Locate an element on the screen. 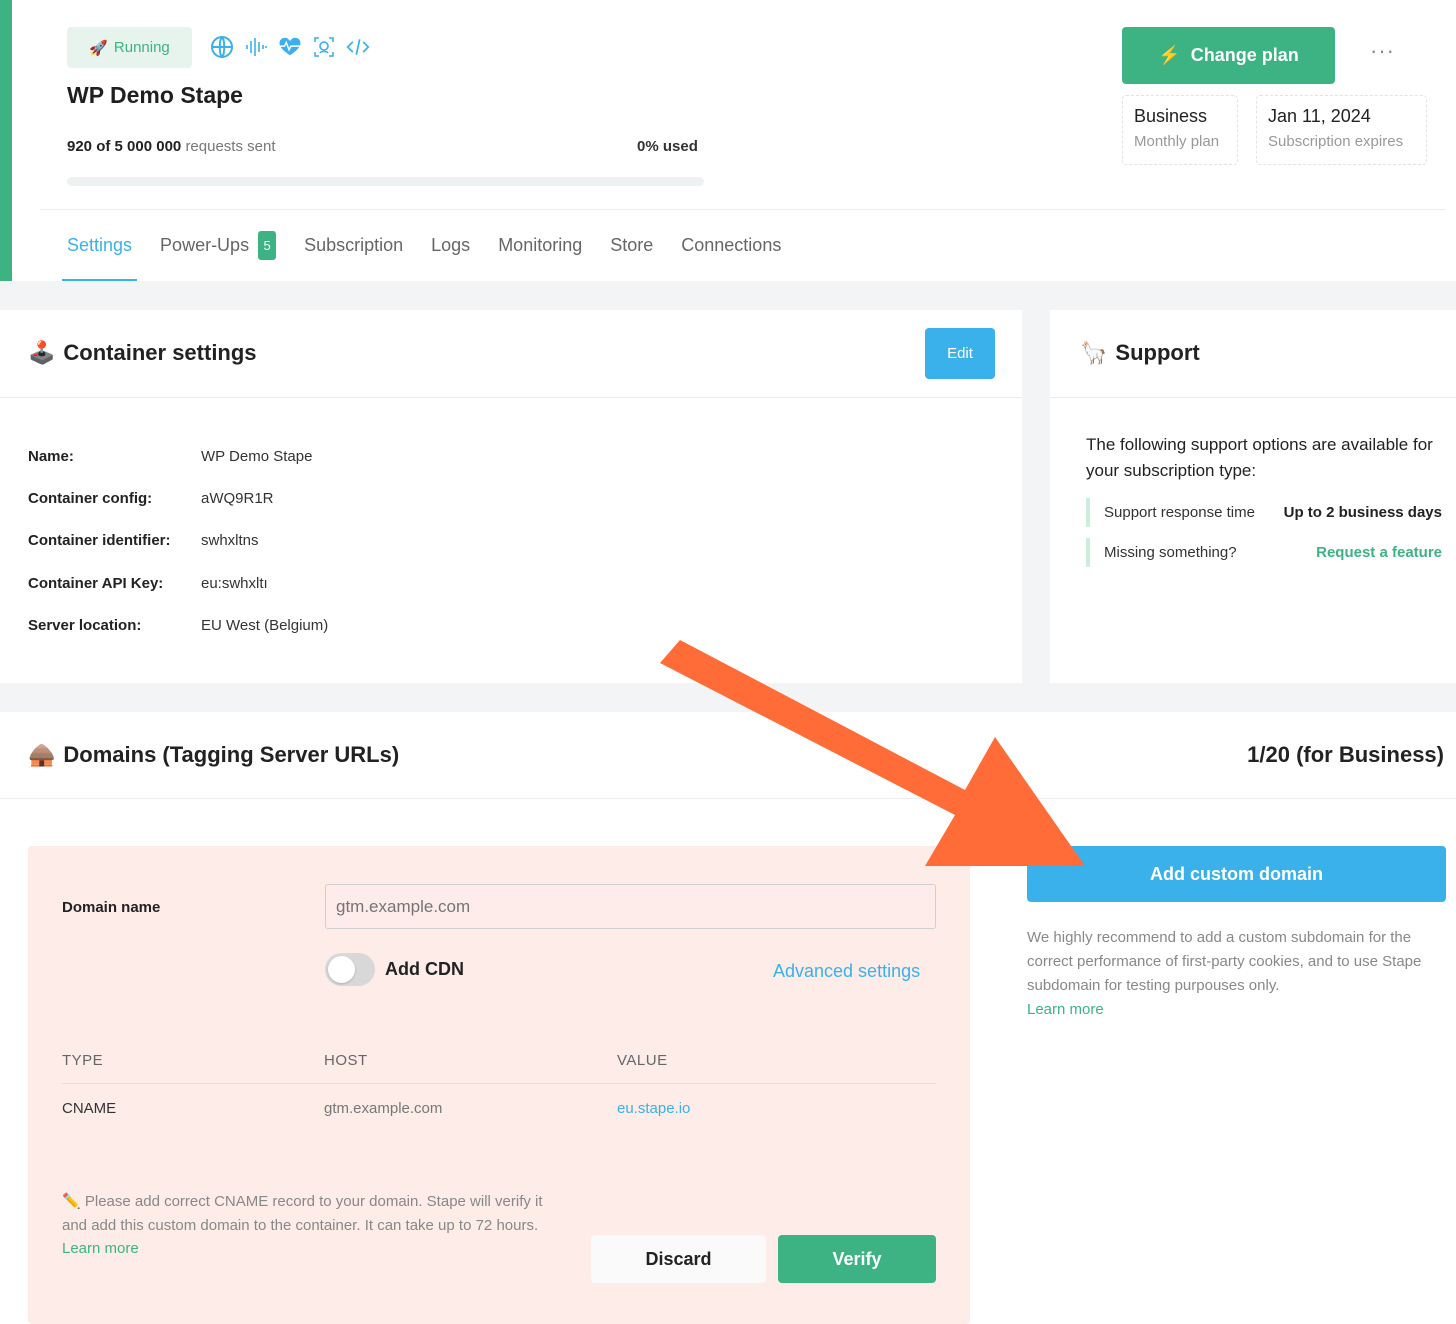 The image size is (1456, 1324). card-header: 🦙 Support is located at coordinates (1253, 354).